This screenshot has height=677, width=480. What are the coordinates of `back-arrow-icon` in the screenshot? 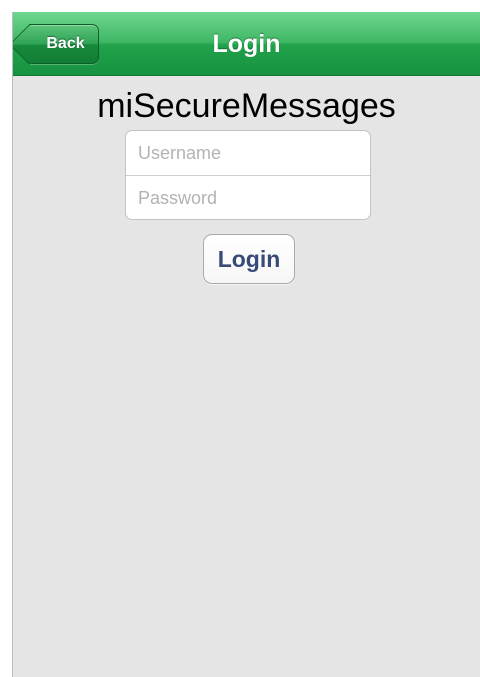 It's located at (32, 44).